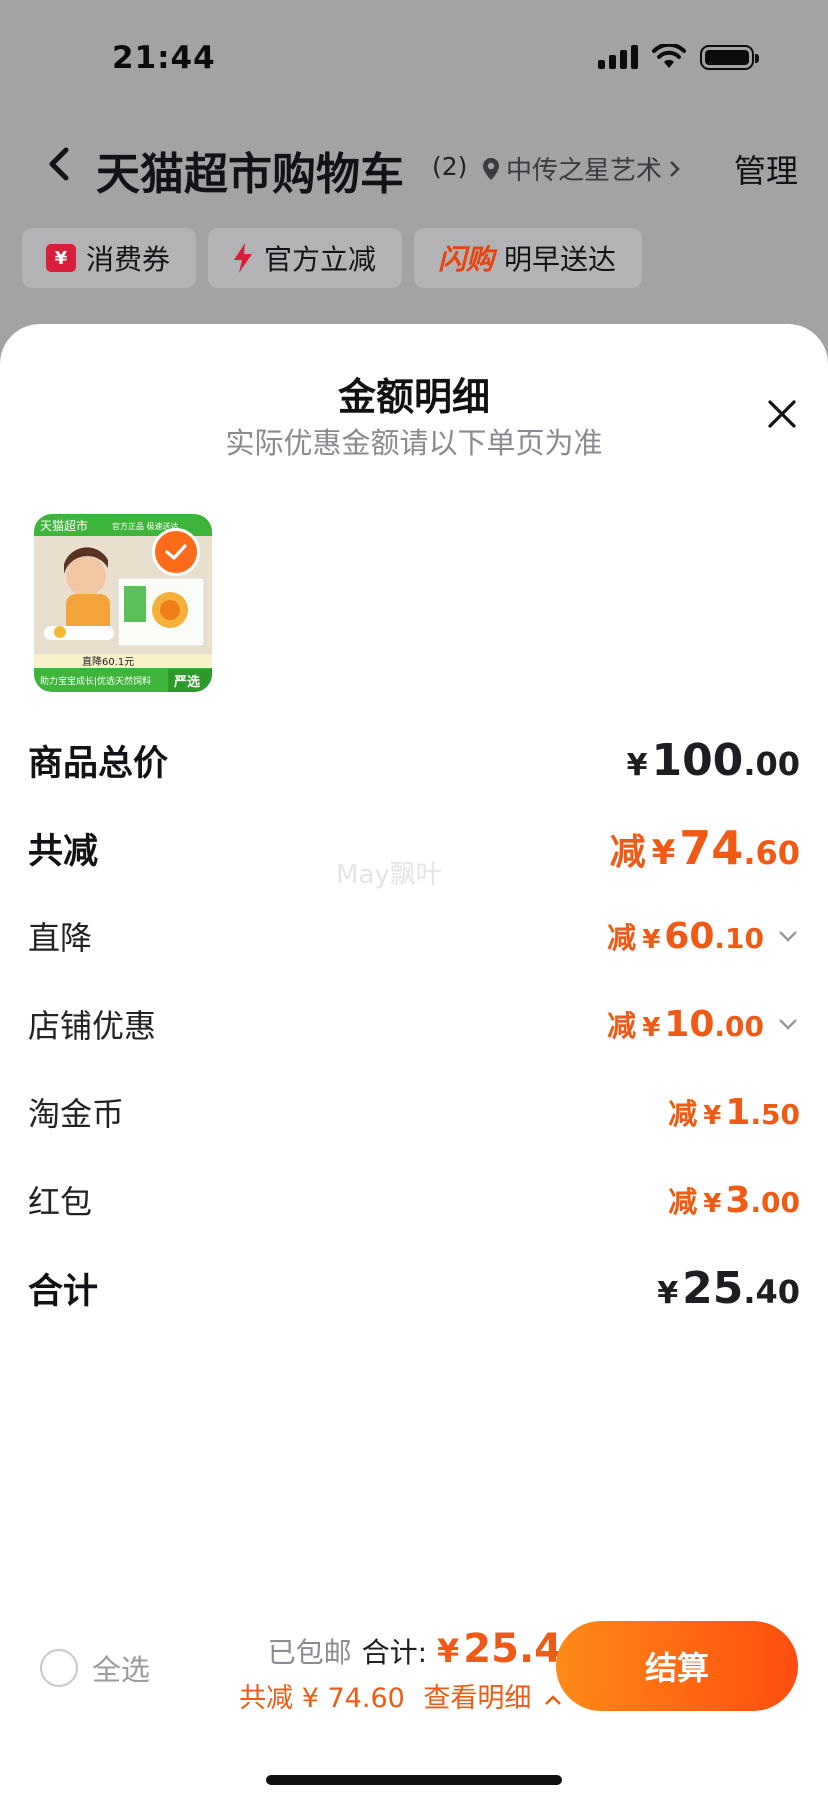 The height and width of the screenshot is (1800, 828). I want to click on location-pin-icon, so click(491, 168).